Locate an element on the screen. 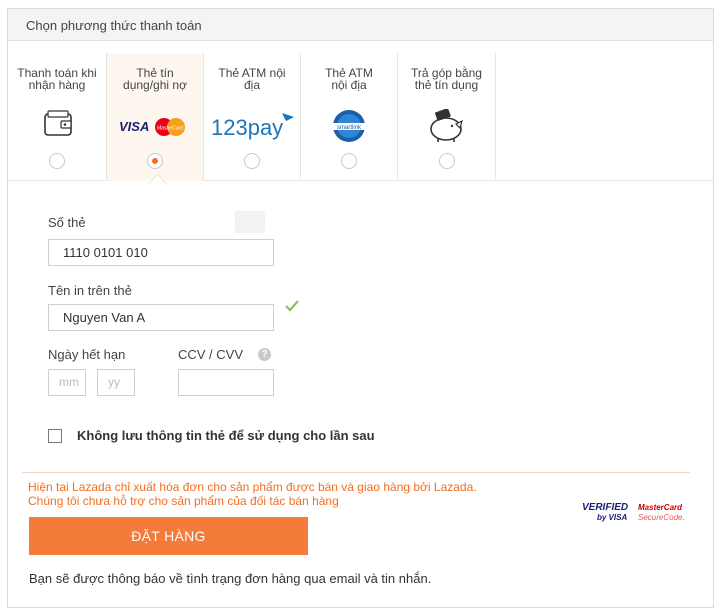 This screenshot has height=614, width=720. tab-atm-smartlink-label: Thẻ ATM nội địa is located at coordinates (349, 79).